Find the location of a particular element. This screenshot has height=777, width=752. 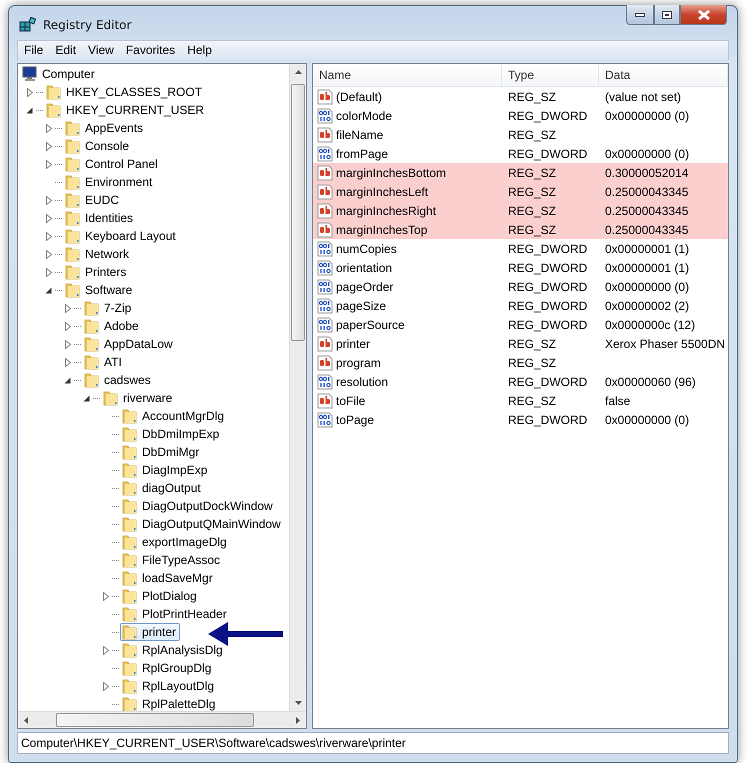

tree-item: RplPaletteDlg is located at coordinates (170, 703).